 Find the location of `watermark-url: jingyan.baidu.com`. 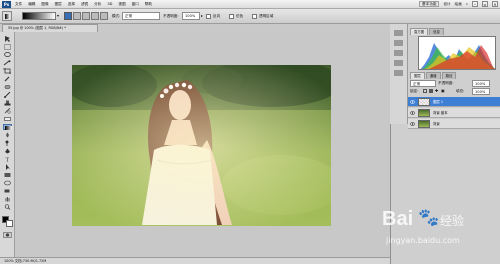

watermark-url: jingyan.baidu.com is located at coordinates (423, 240).